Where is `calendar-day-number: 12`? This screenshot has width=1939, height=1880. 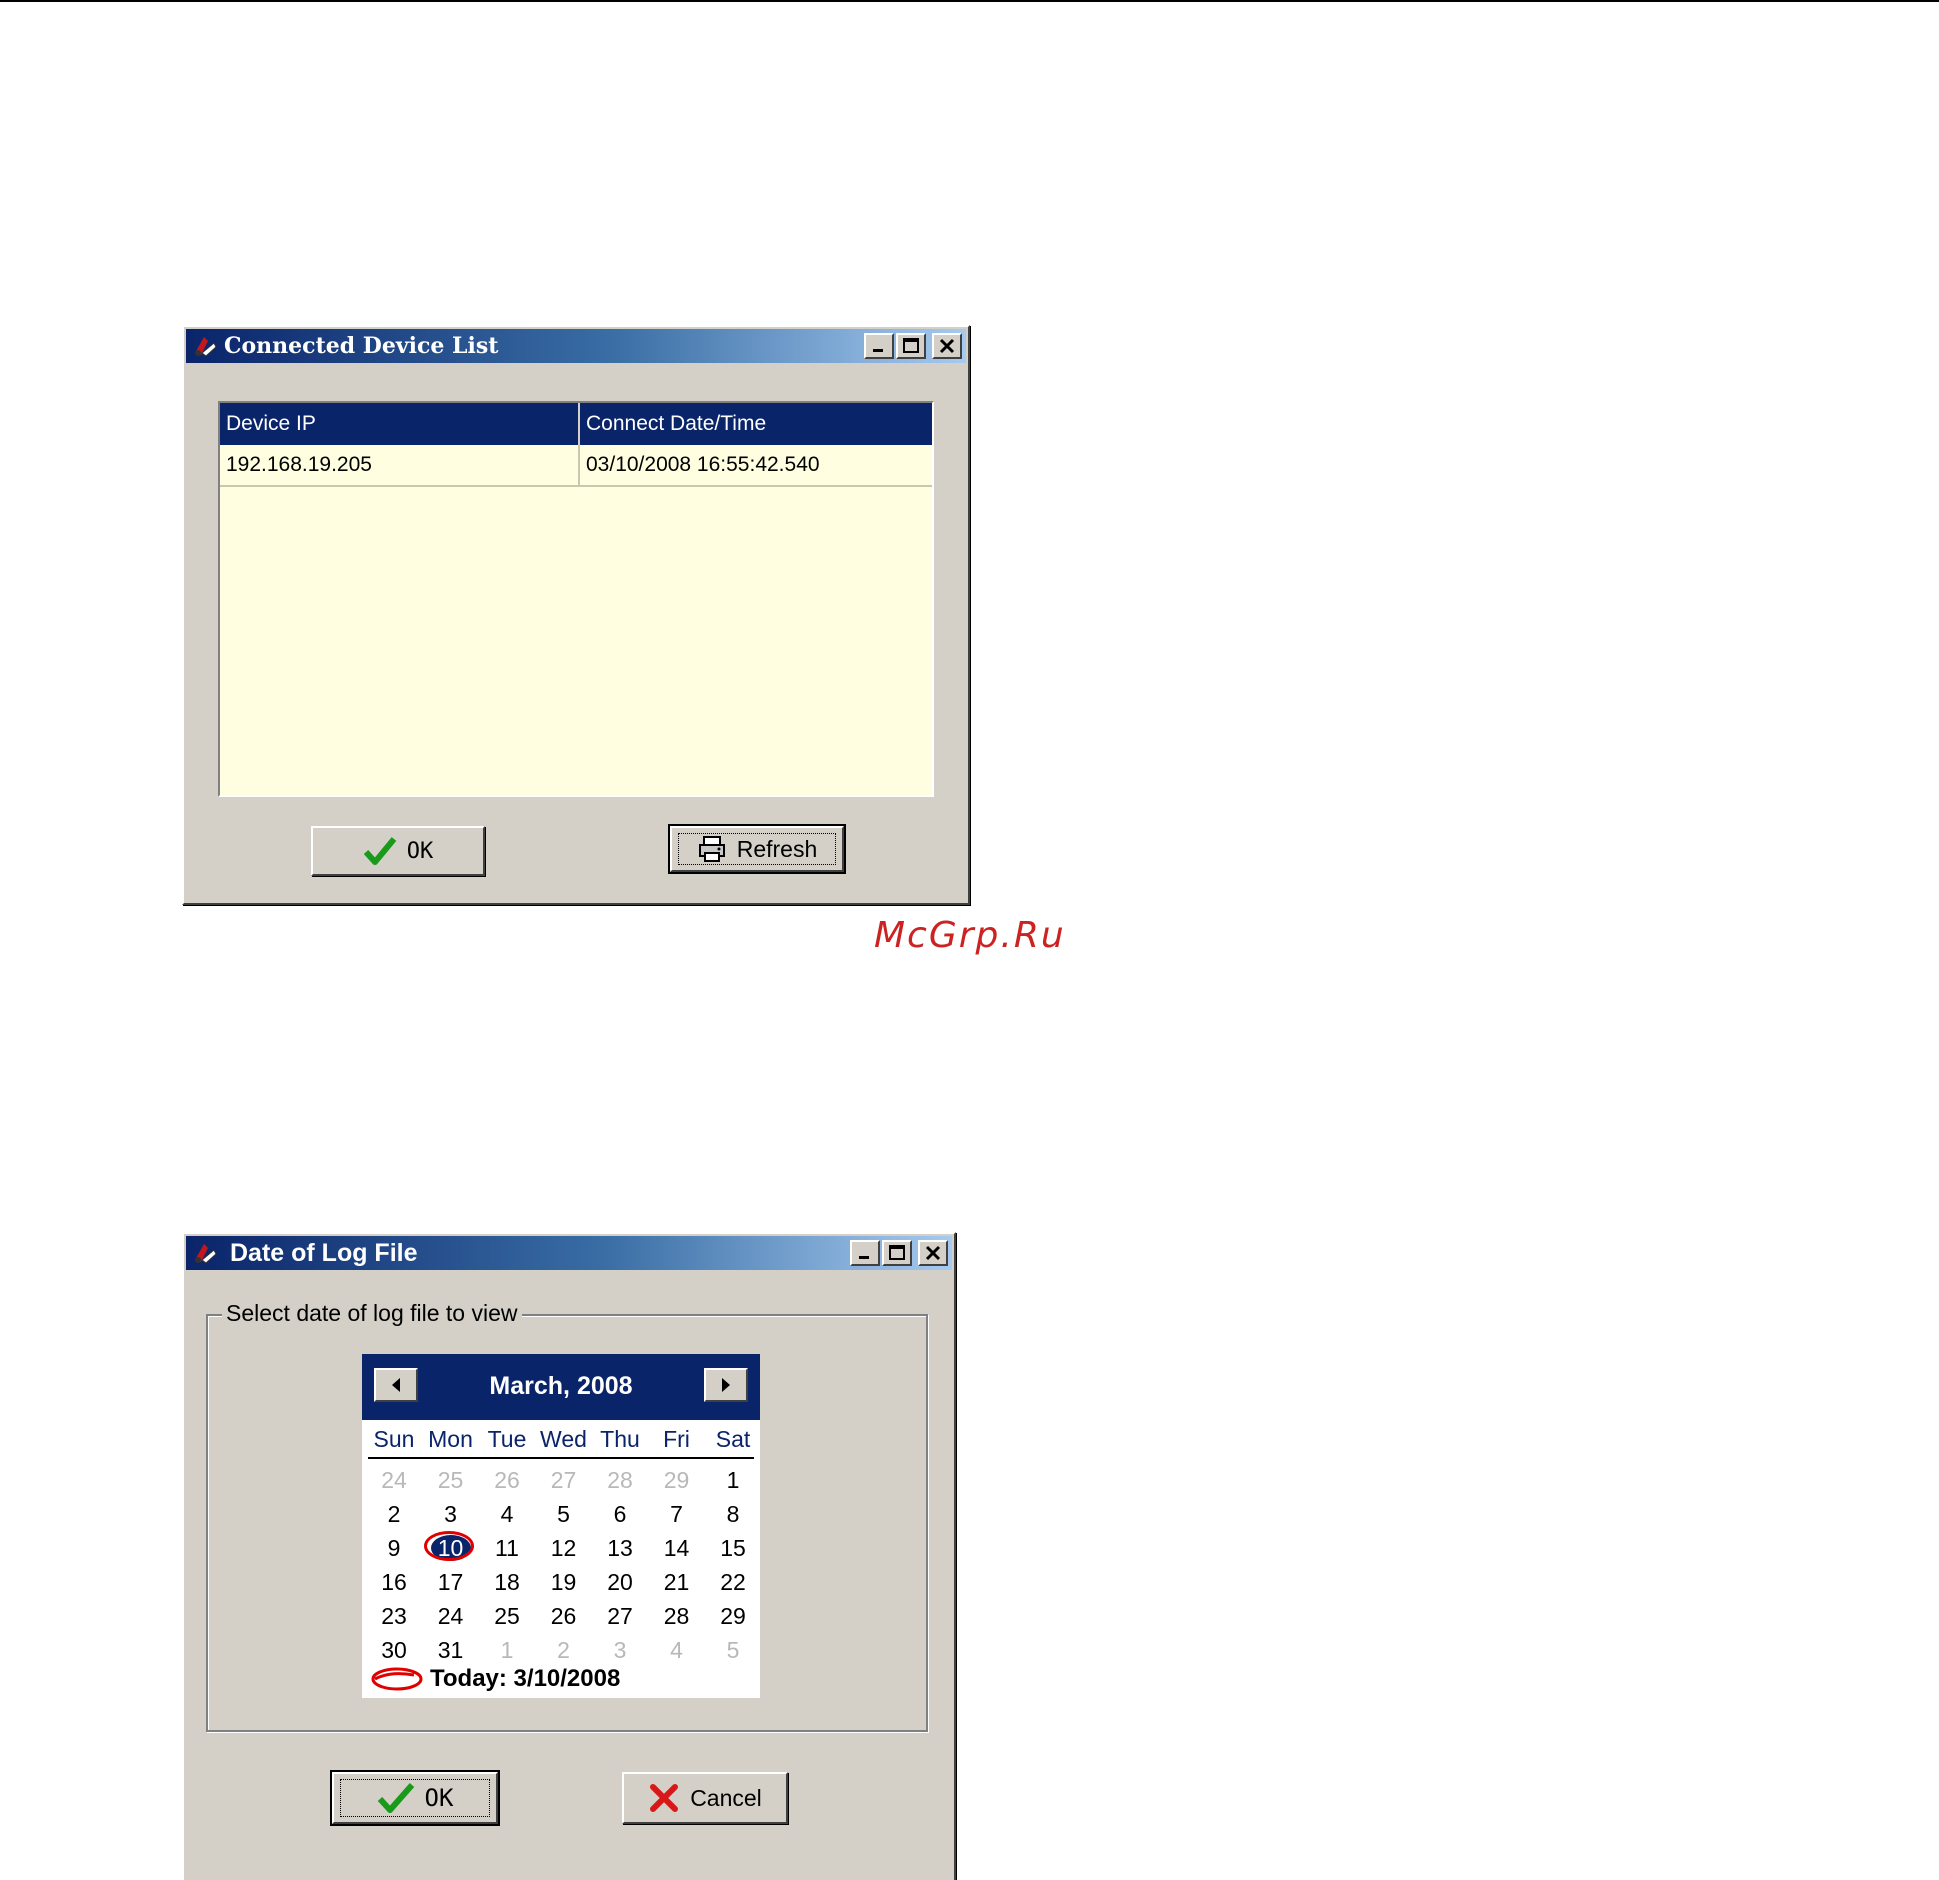
calendar-day-number: 12 is located at coordinates (563, 1548).